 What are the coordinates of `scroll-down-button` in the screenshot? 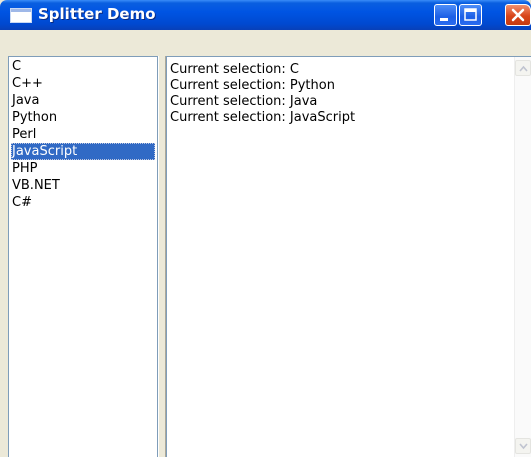 It's located at (523, 446).